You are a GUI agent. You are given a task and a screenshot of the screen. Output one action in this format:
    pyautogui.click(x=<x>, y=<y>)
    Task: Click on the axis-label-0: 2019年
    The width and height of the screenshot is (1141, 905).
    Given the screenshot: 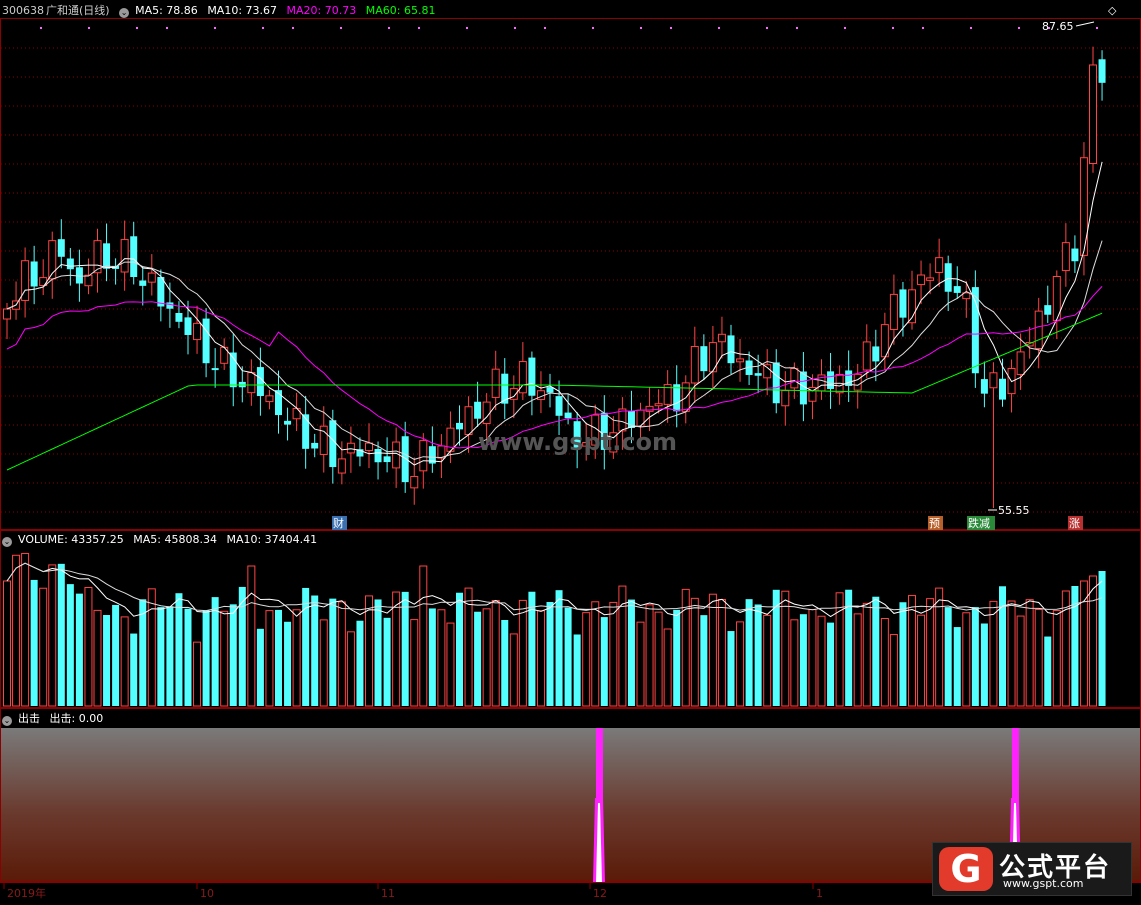 What is the action you would take?
    pyautogui.click(x=26, y=893)
    